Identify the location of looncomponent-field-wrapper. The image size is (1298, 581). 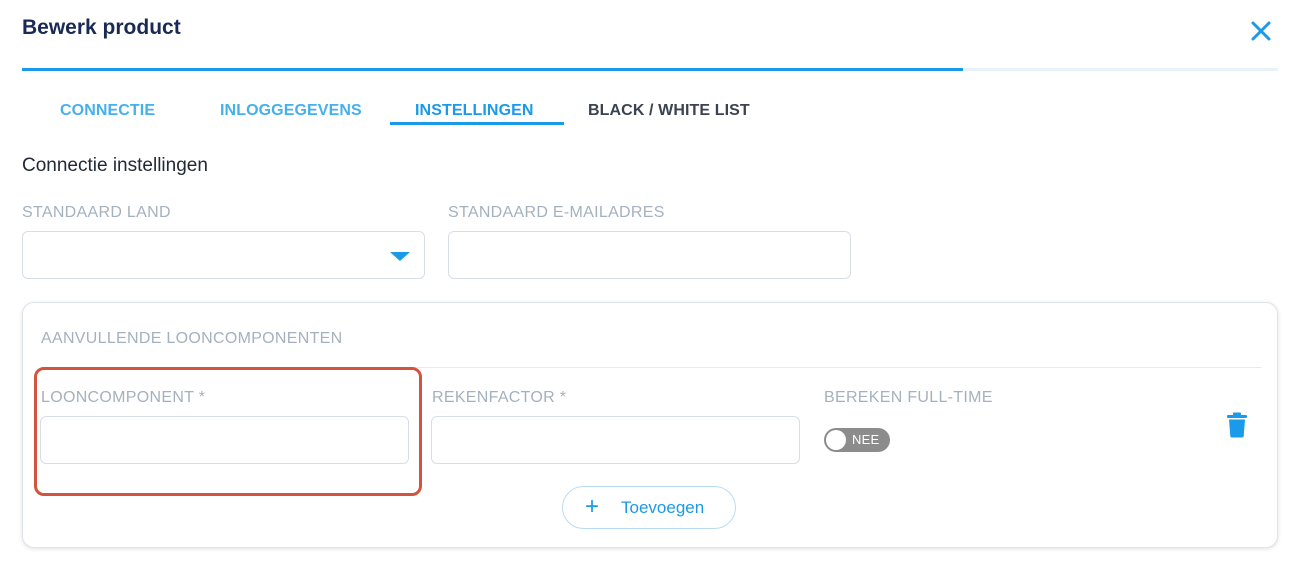
(224, 440).